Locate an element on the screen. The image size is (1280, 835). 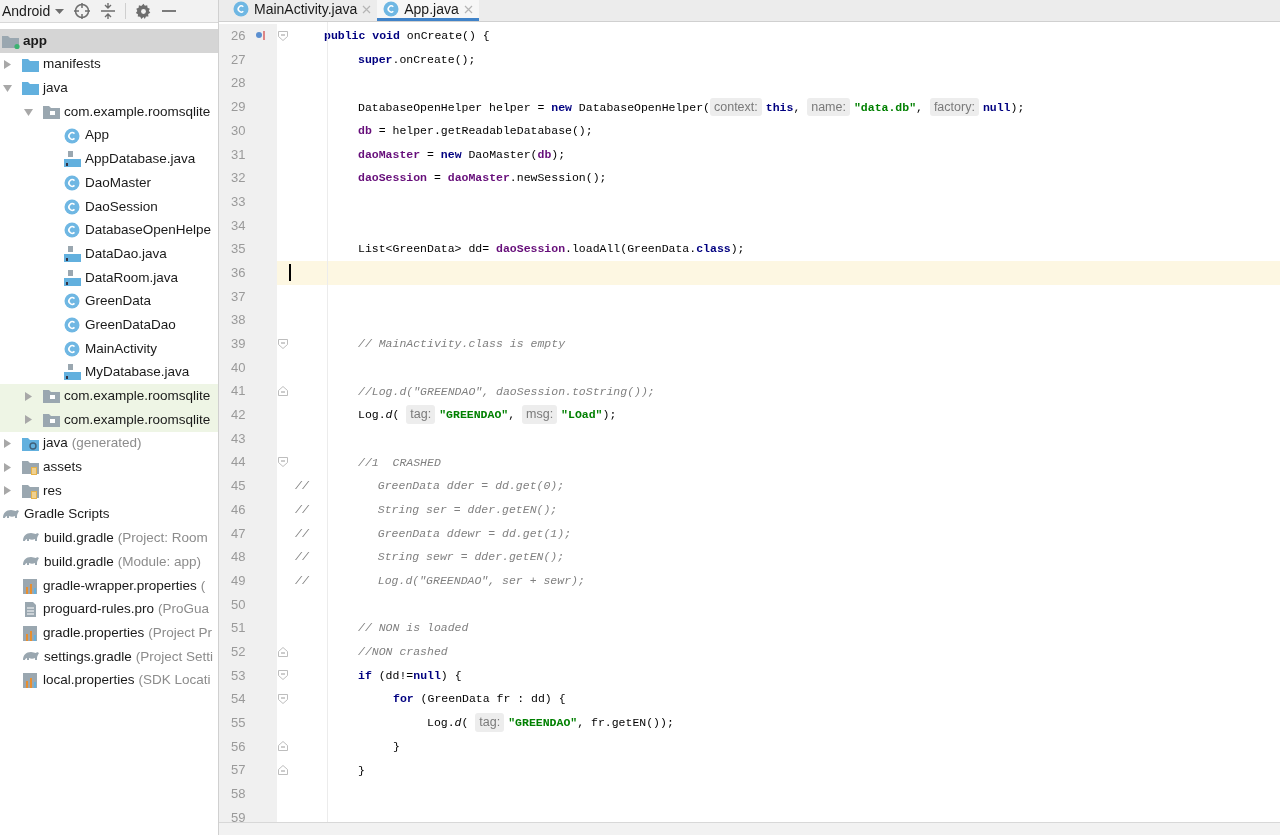
tree-item-label: settings.gradle is located at coordinates (88, 656).